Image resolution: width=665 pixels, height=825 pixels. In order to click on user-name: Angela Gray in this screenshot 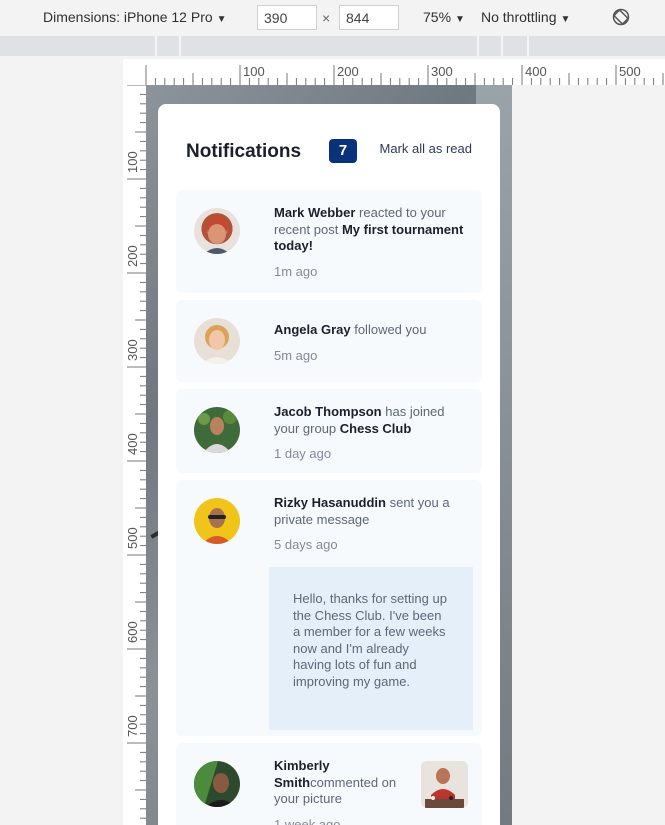, I will do `click(312, 329)`.